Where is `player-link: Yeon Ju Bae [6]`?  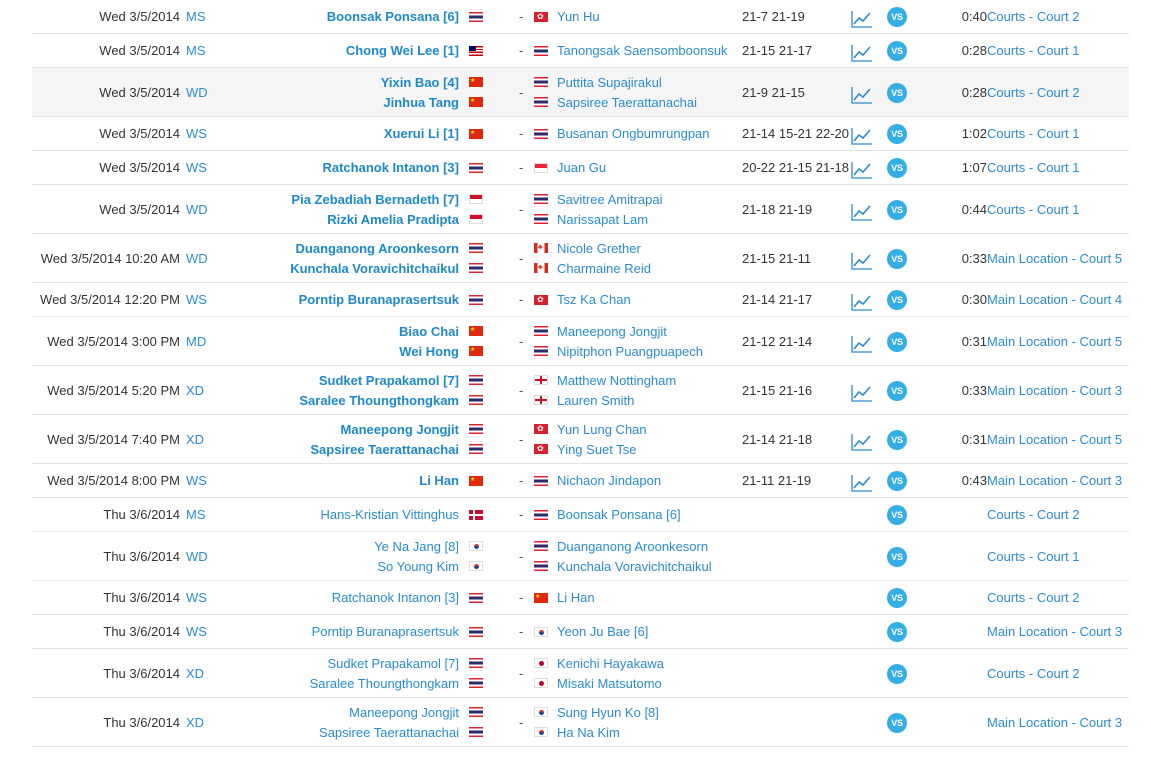 player-link: Yeon Ju Bae [6] is located at coordinates (602, 631).